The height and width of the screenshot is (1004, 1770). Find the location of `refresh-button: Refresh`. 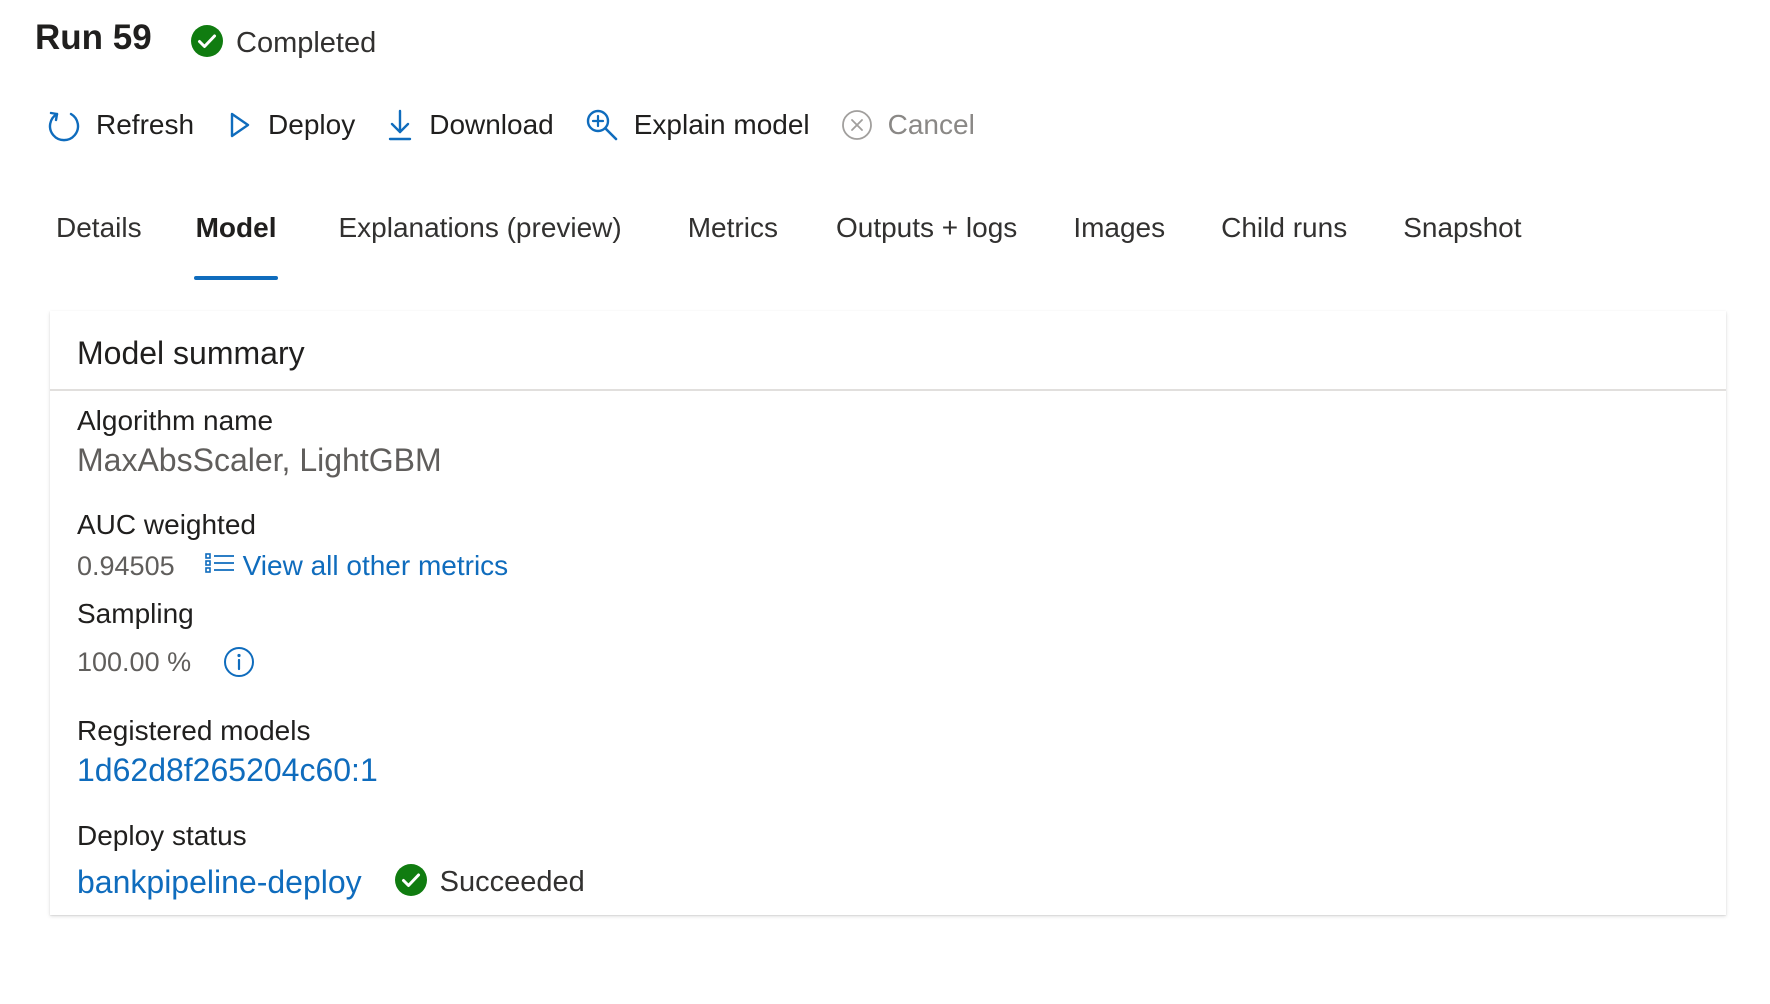

refresh-button: Refresh is located at coordinates (120, 125).